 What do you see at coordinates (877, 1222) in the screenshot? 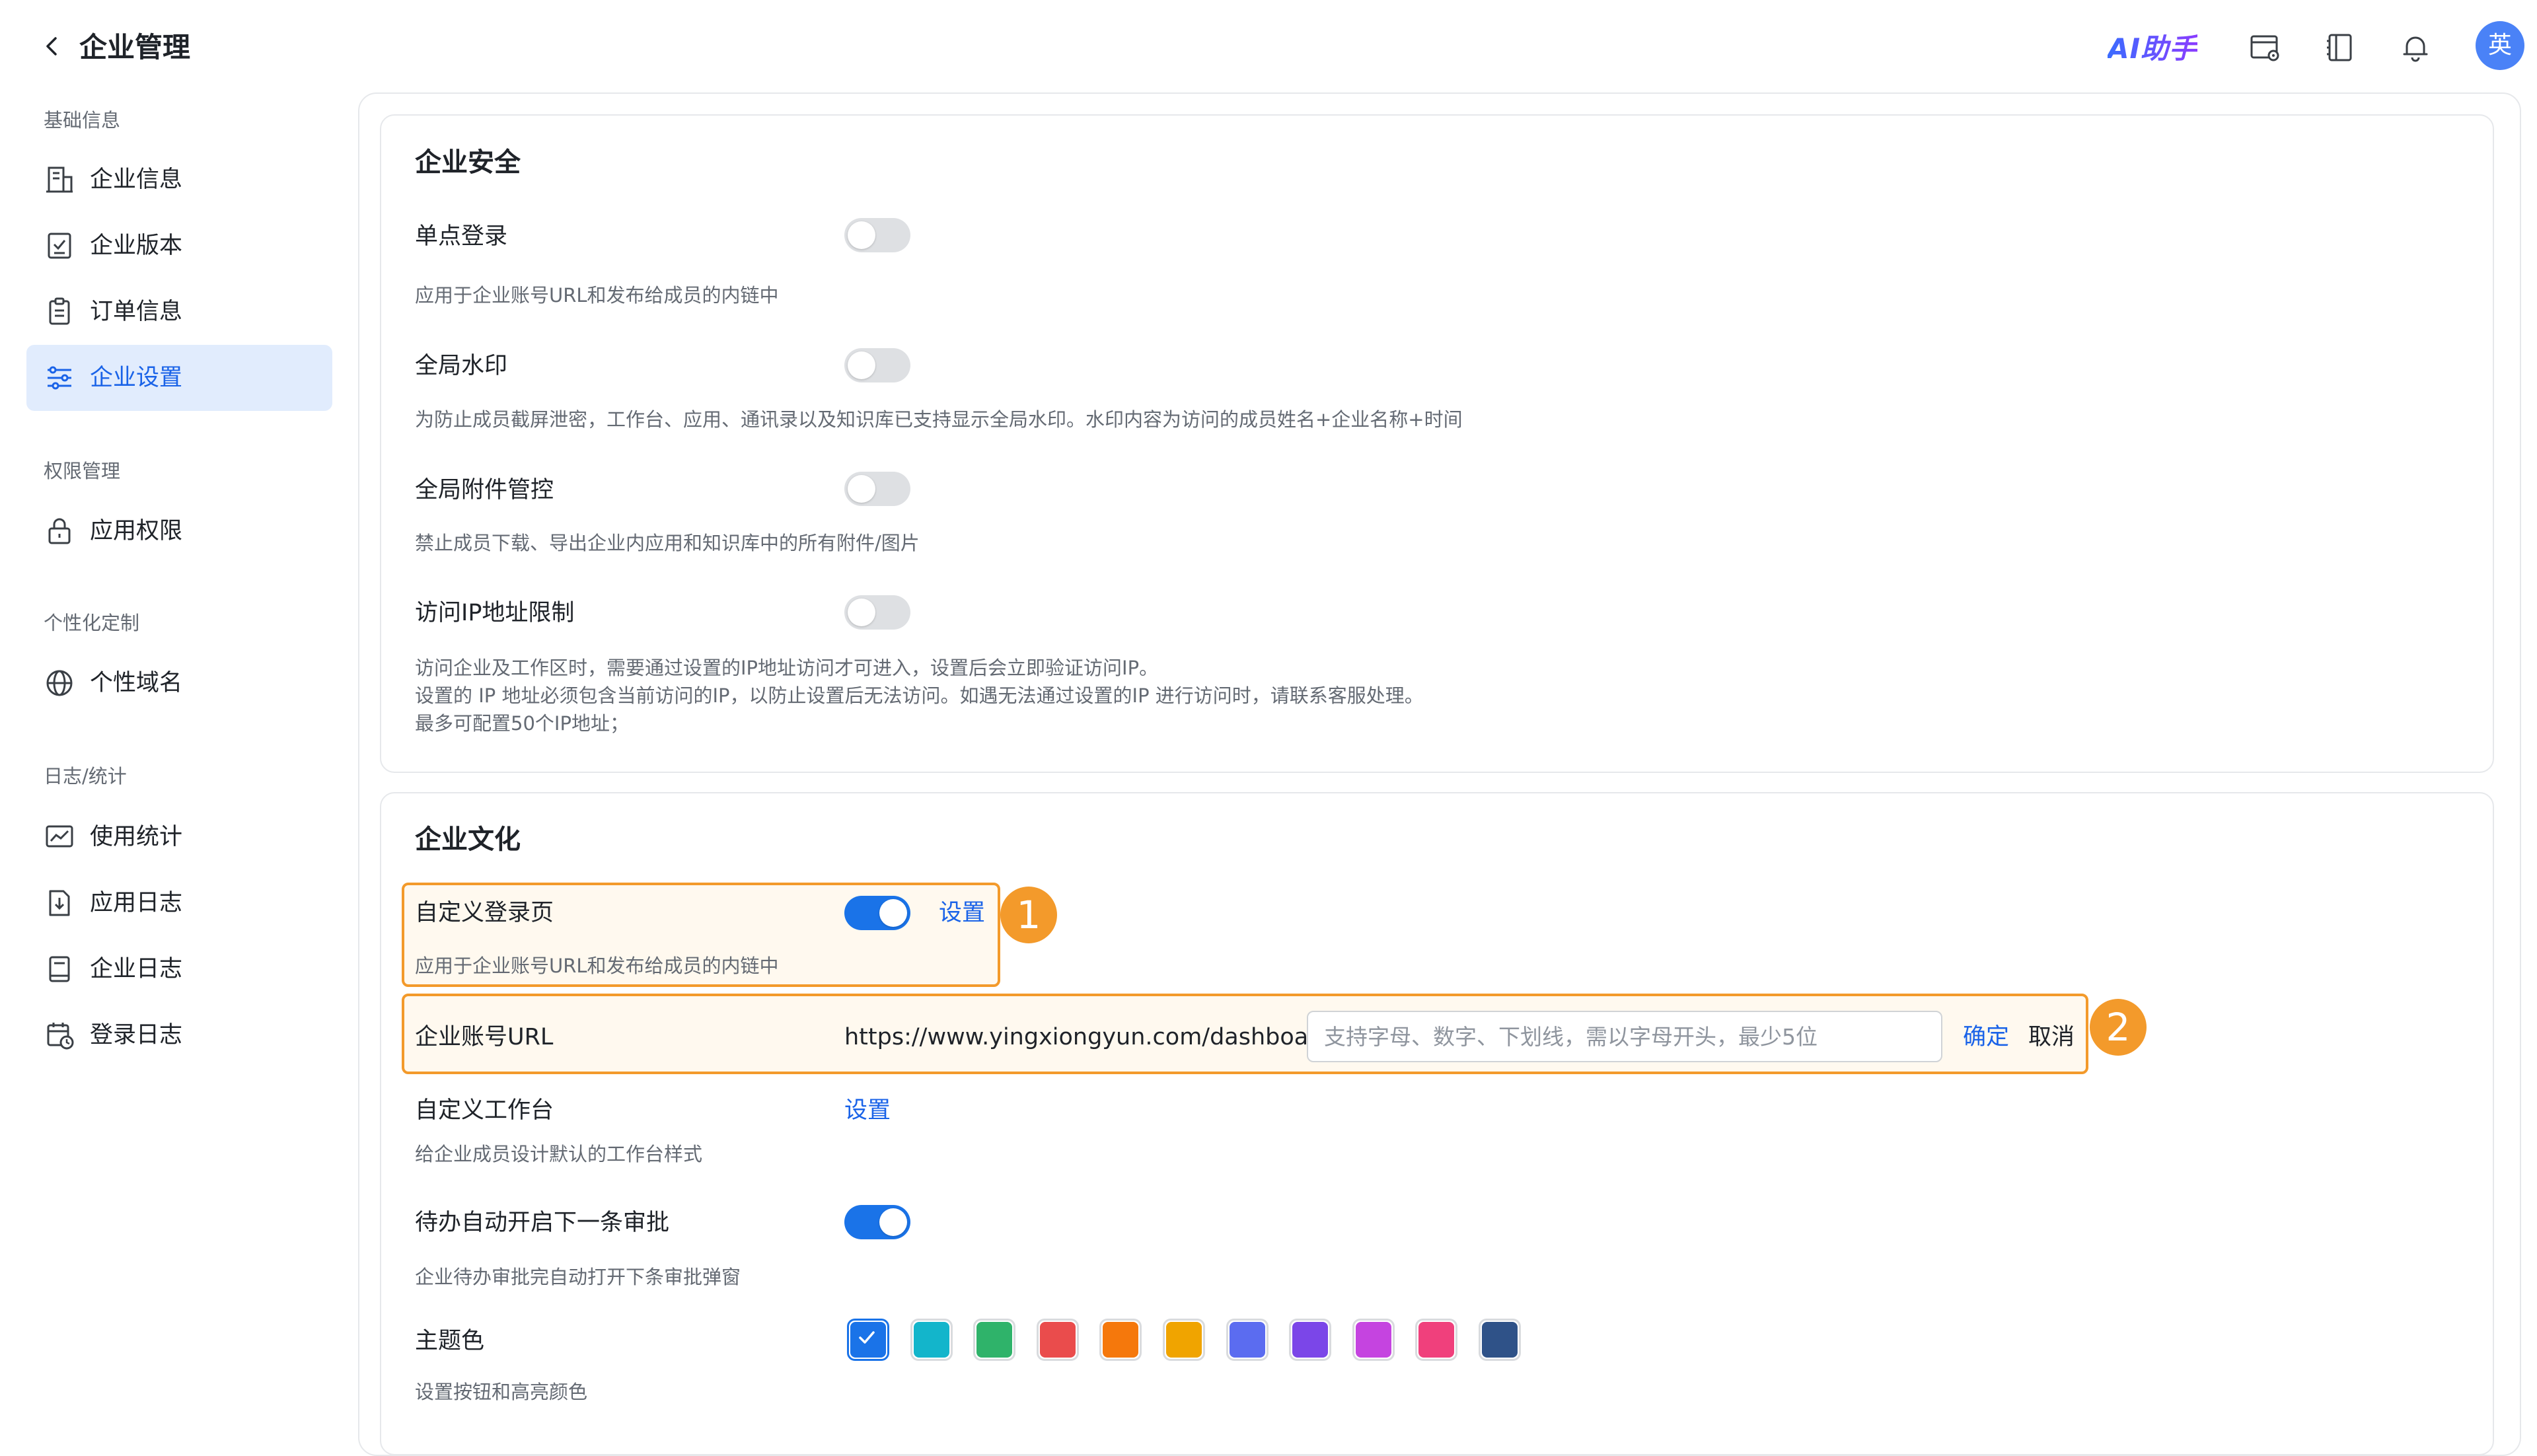
I see `auto-next-approval-toggle` at bounding box center [877, 1222].